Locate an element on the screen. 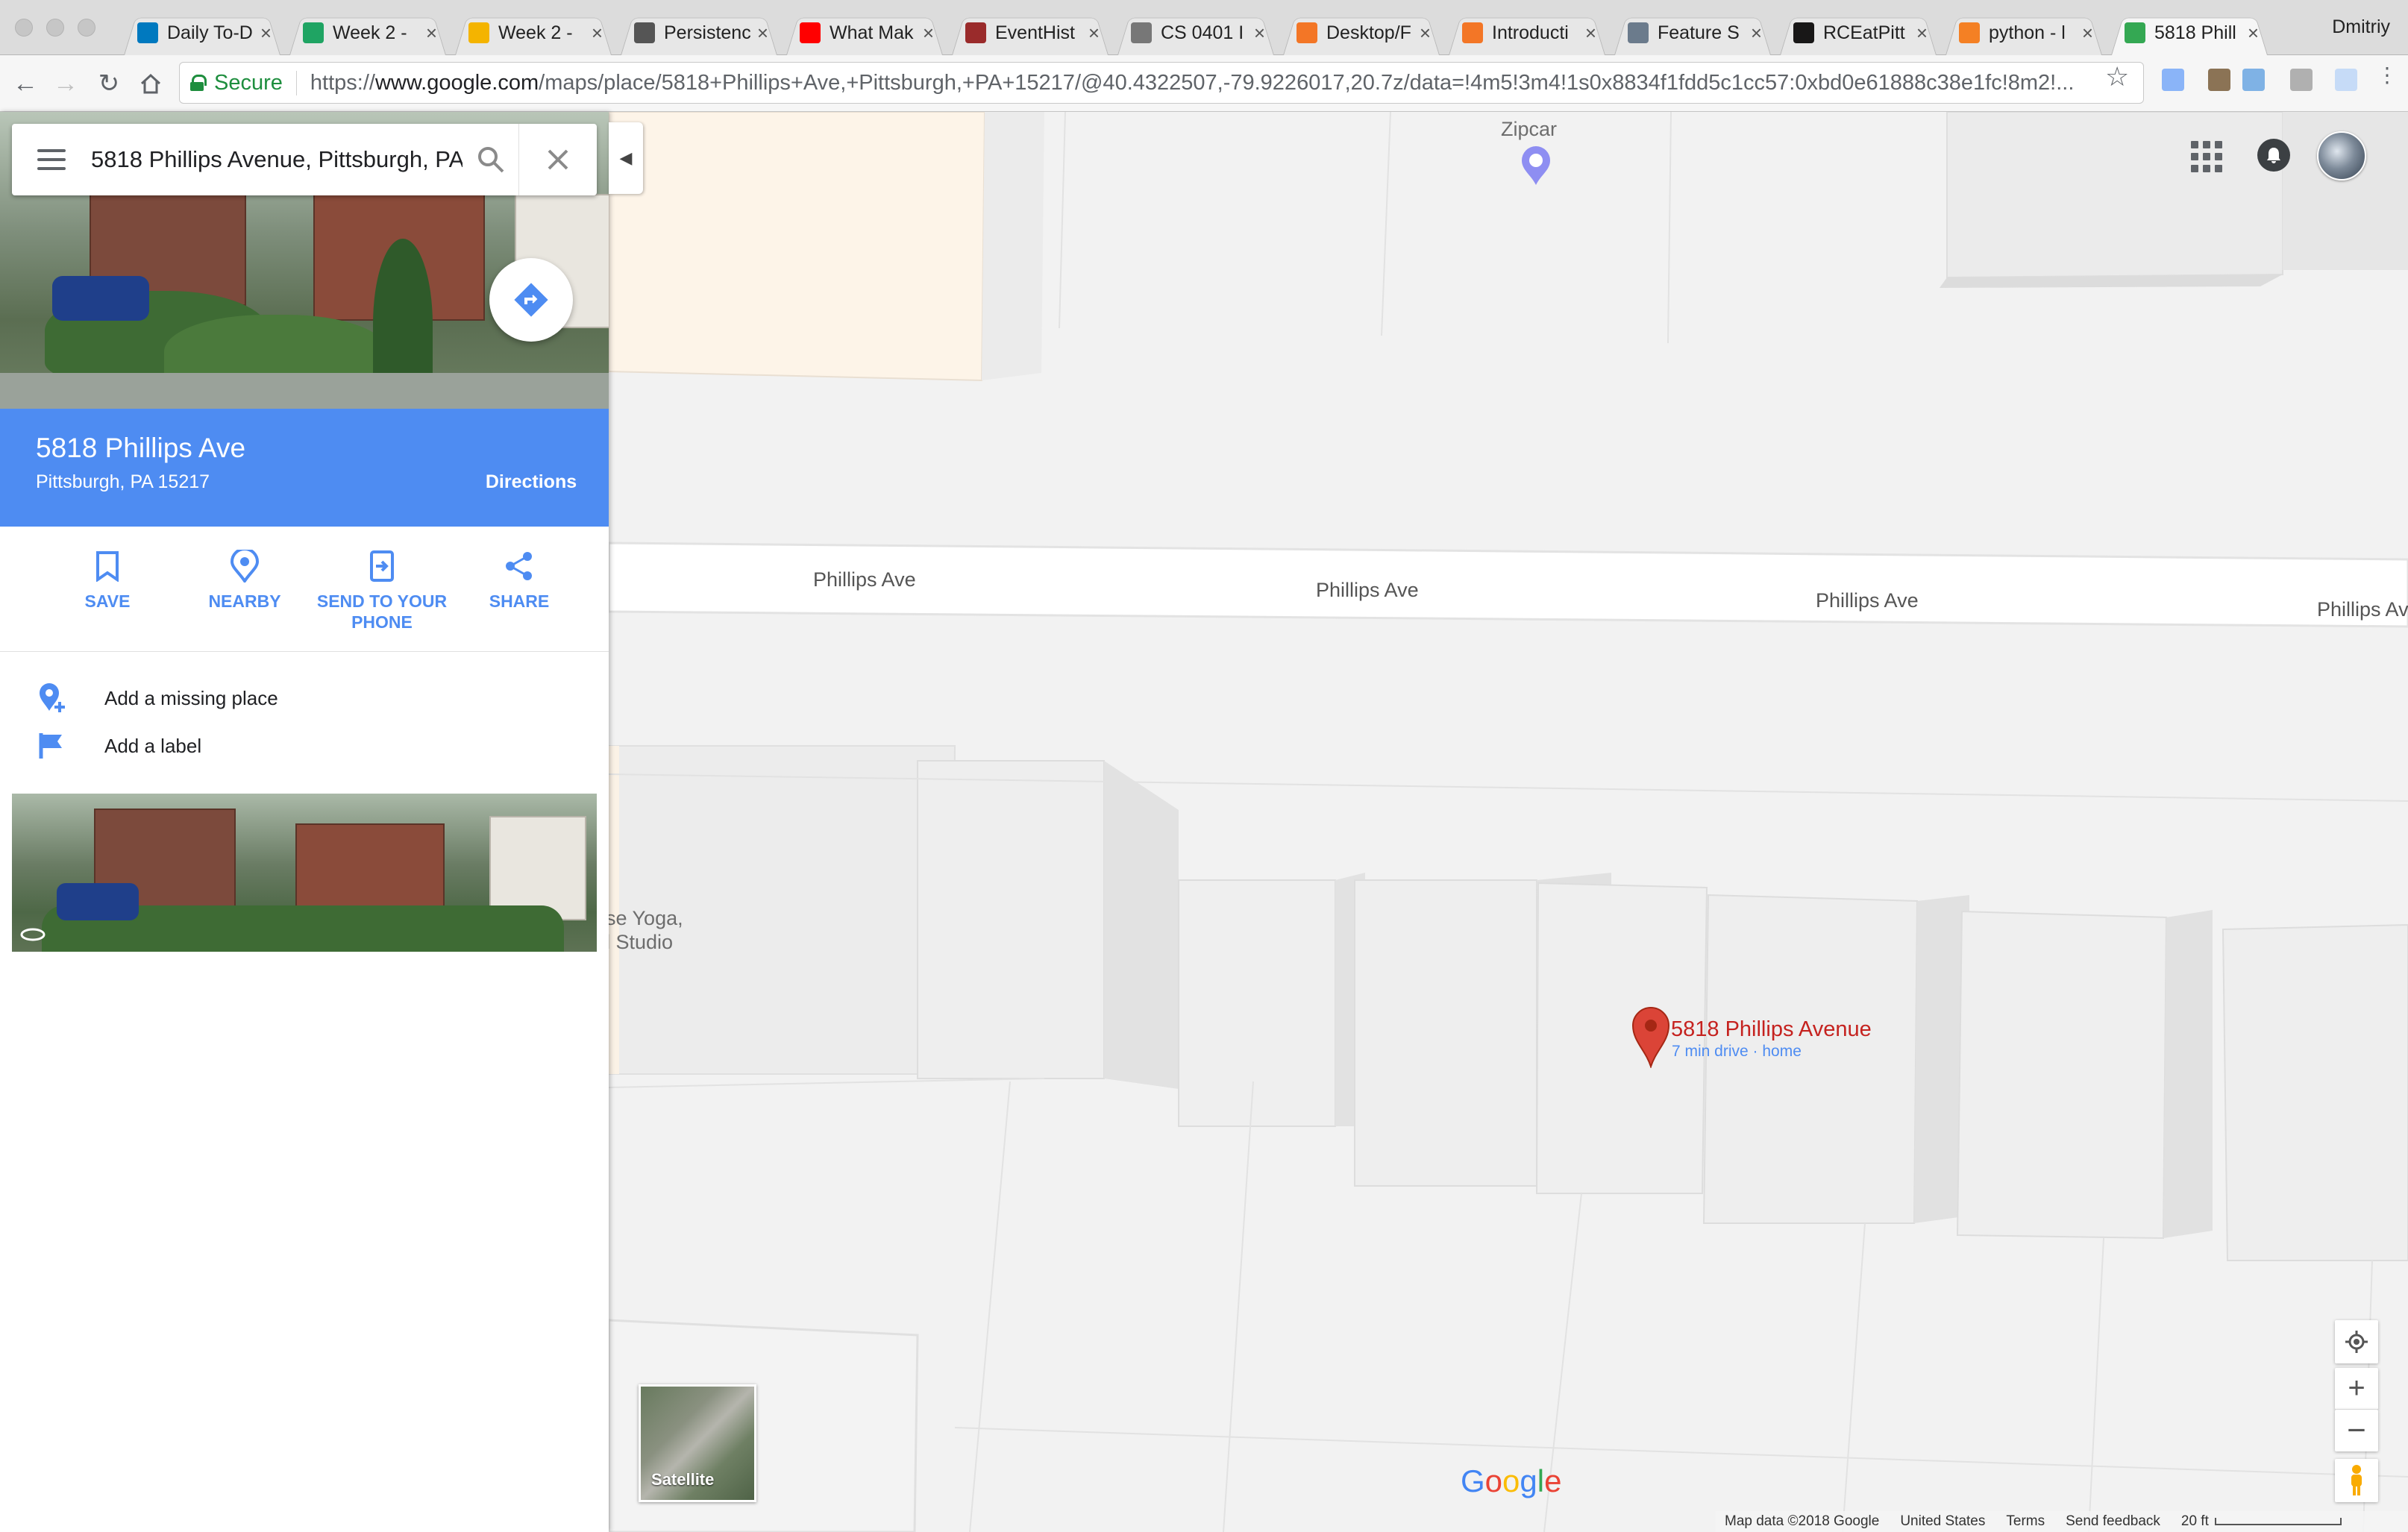 The width and height of the screenshot is (2408, 1532). trello-icon is located at coordinates (147, 32).